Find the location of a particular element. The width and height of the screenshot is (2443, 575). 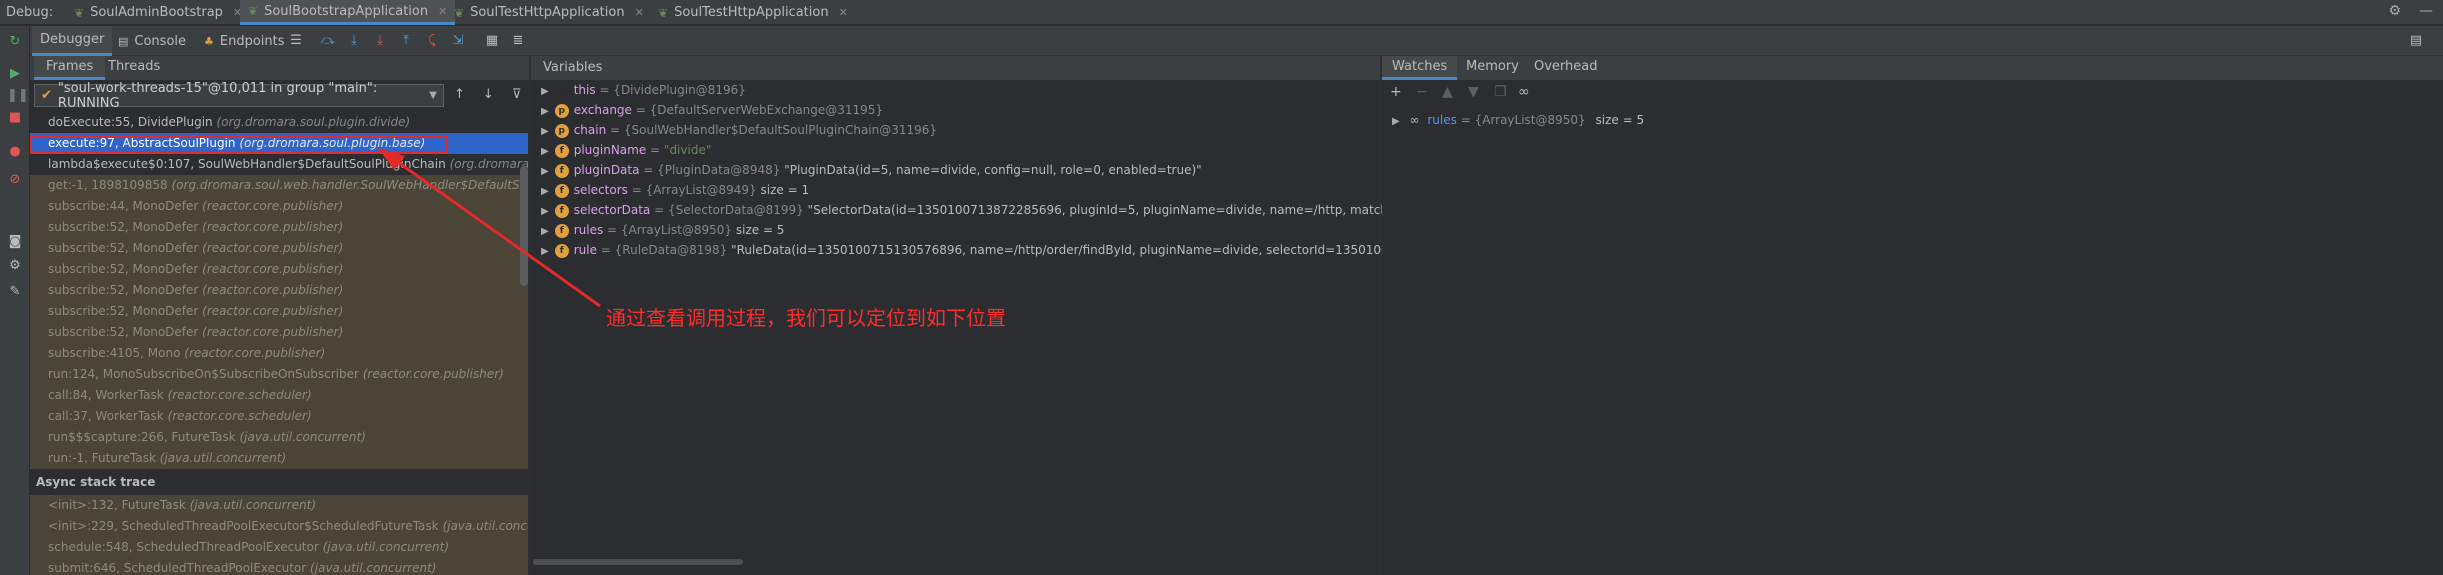

copy-icon: ❐ is located at coordinates (1500, 92).